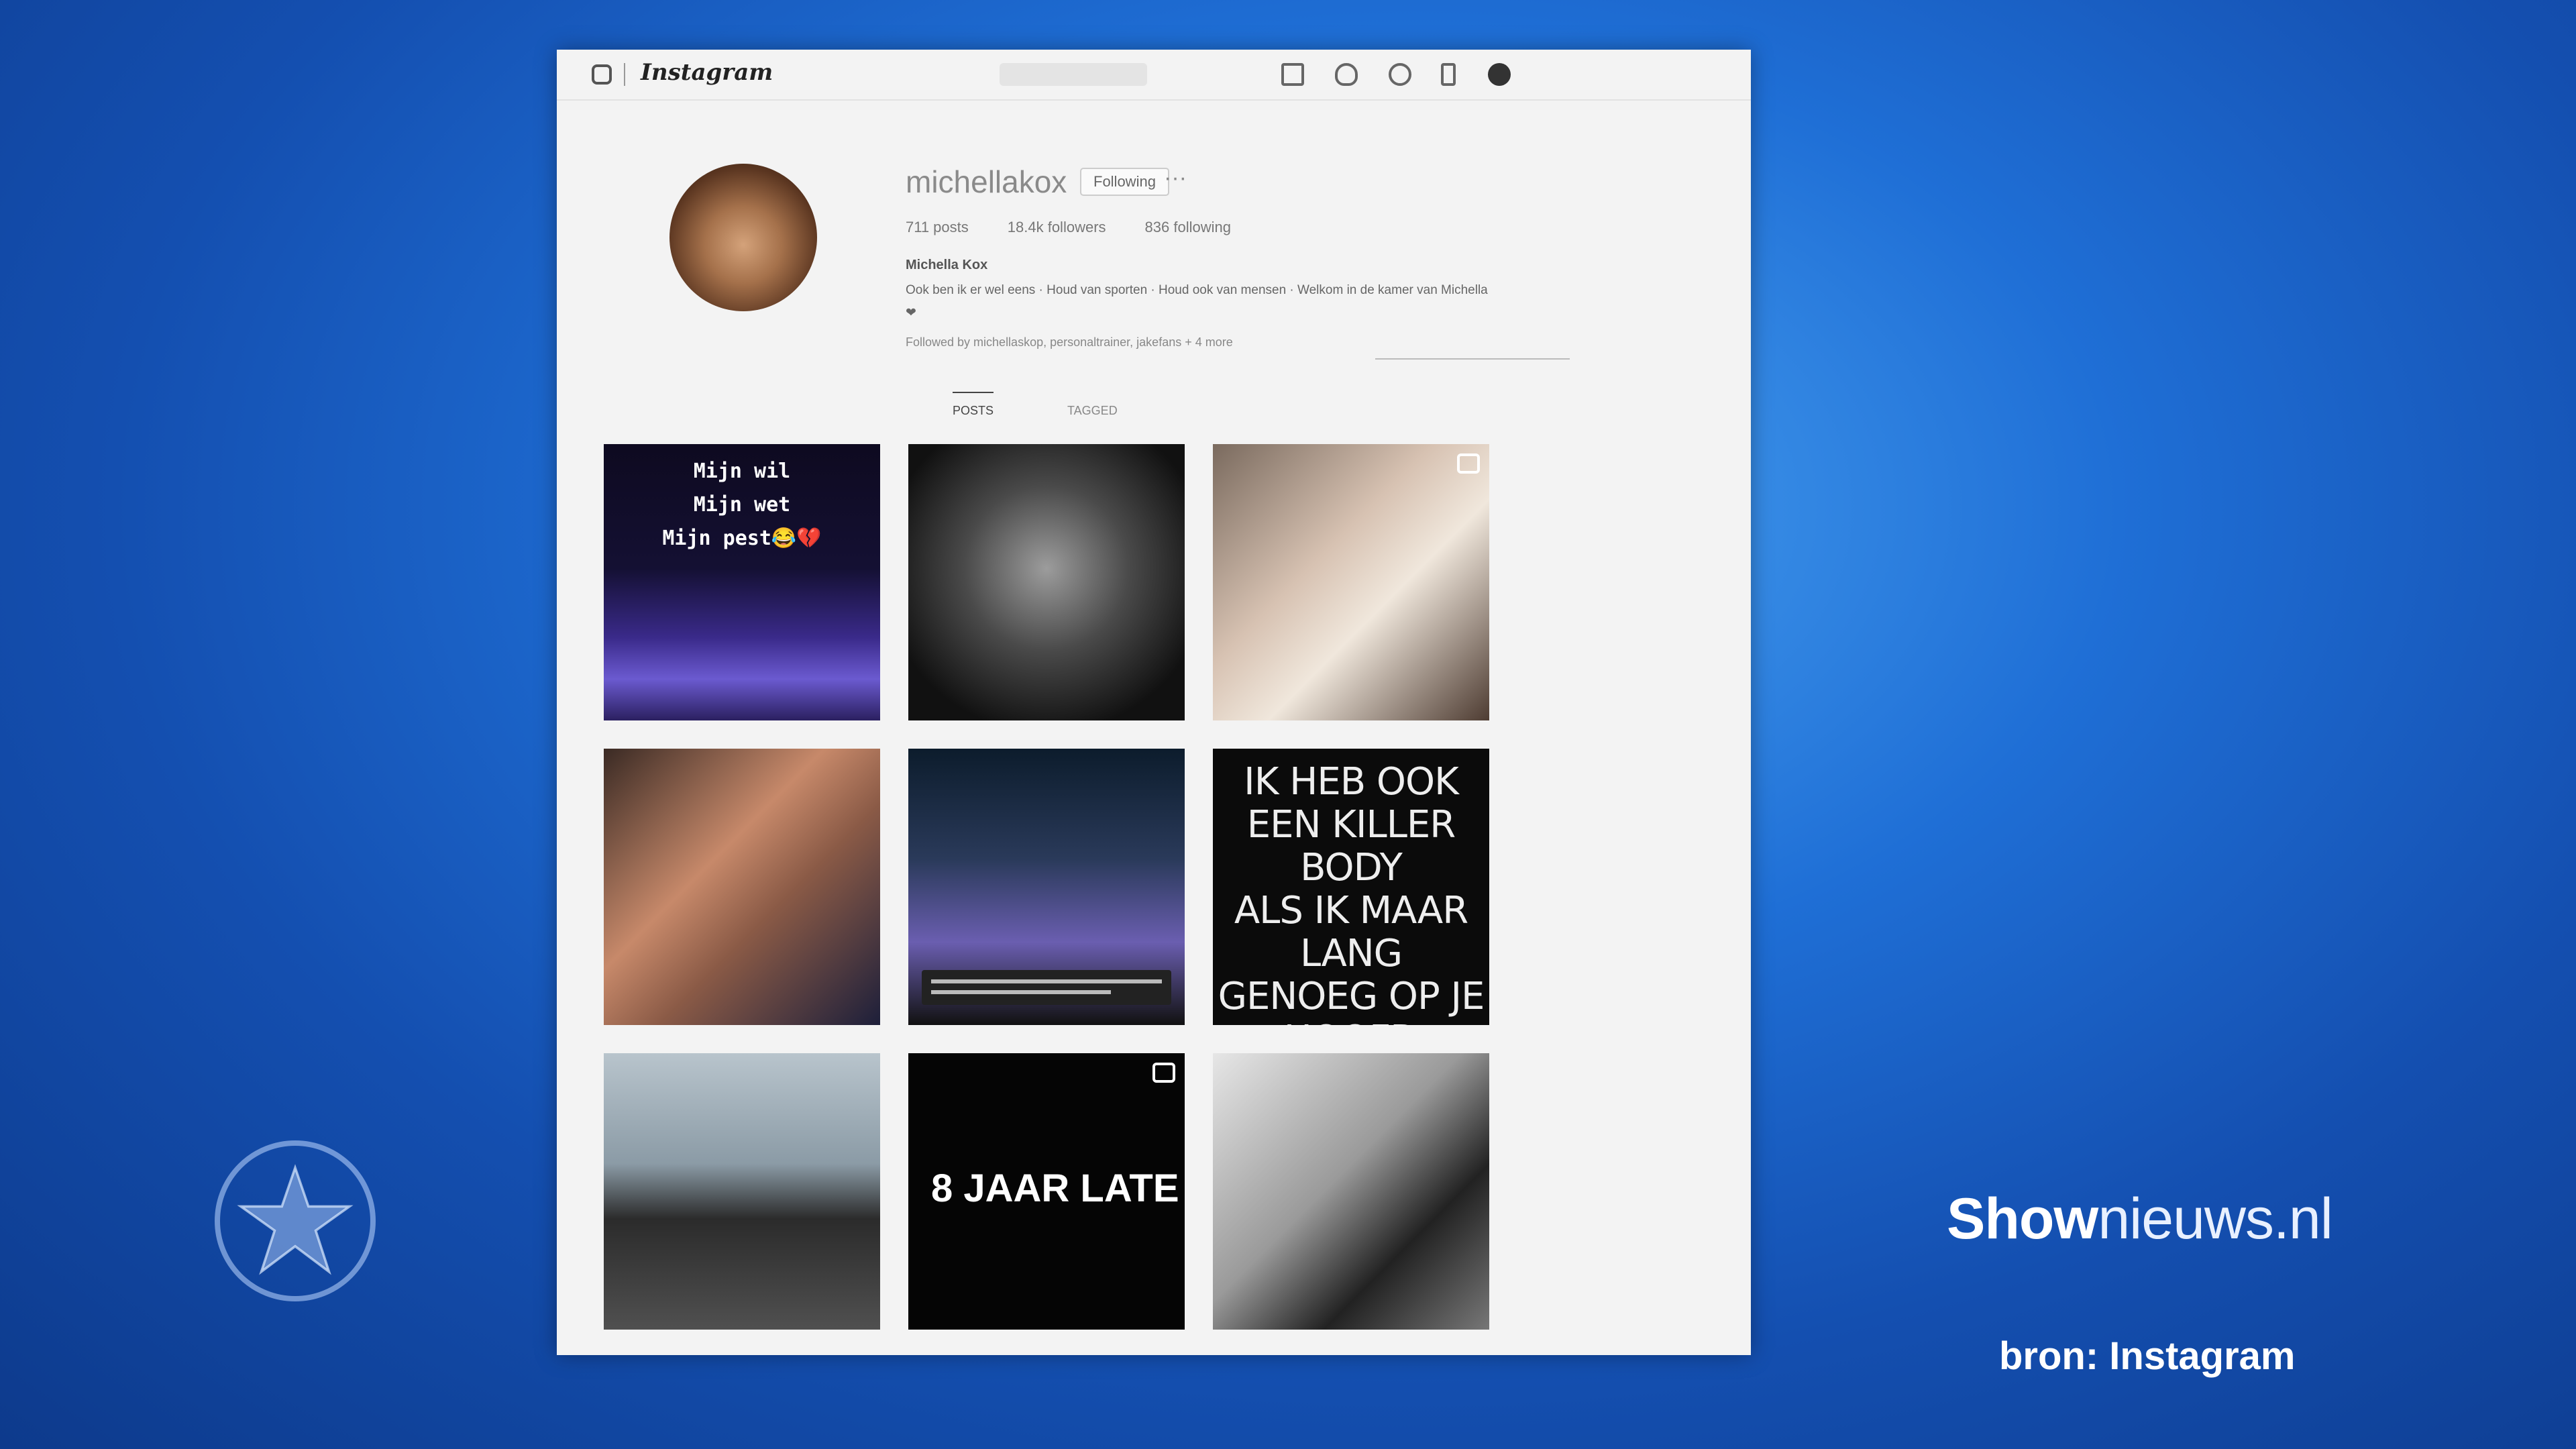  What do you see at coordinates (624, 74) in the screenshot?
I see `nav-separator` at bounding box center [624, 74].